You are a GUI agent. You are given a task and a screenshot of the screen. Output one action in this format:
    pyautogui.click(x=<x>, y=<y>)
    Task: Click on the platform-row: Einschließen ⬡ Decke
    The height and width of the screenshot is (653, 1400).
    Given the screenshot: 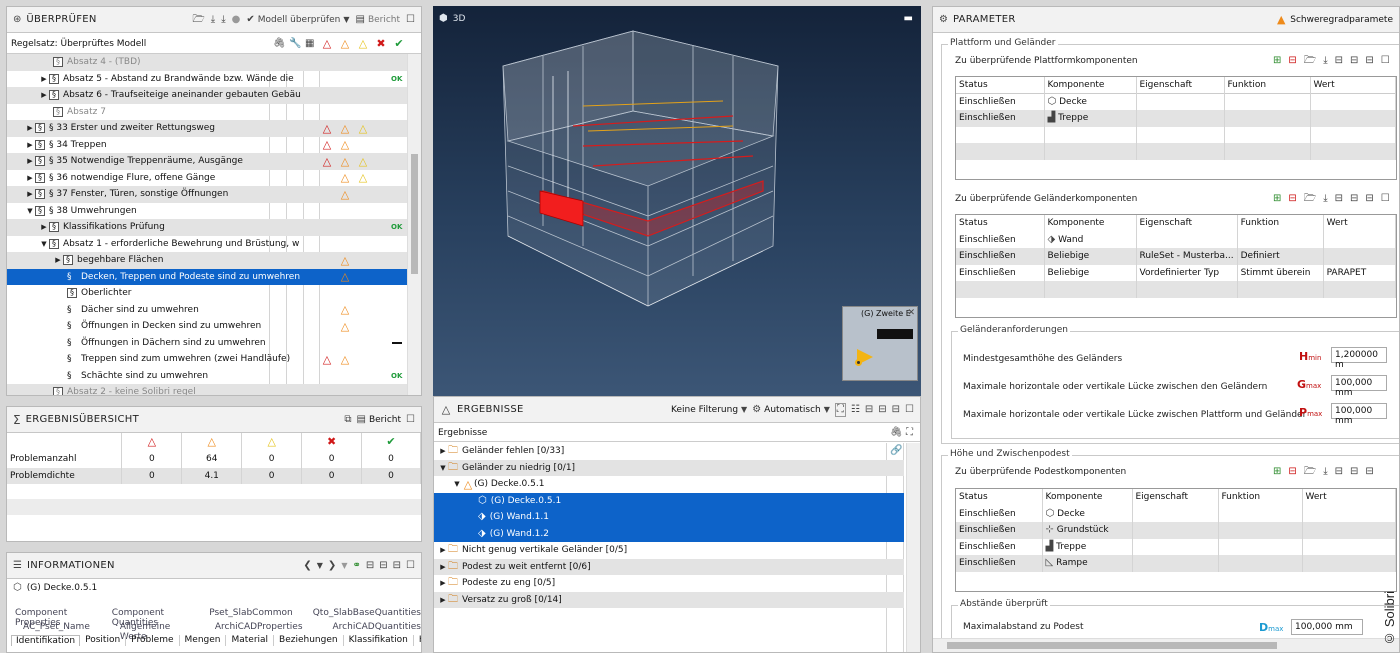 What is the action you would take?
    pyautogui.click(x=1176, y=101)
    